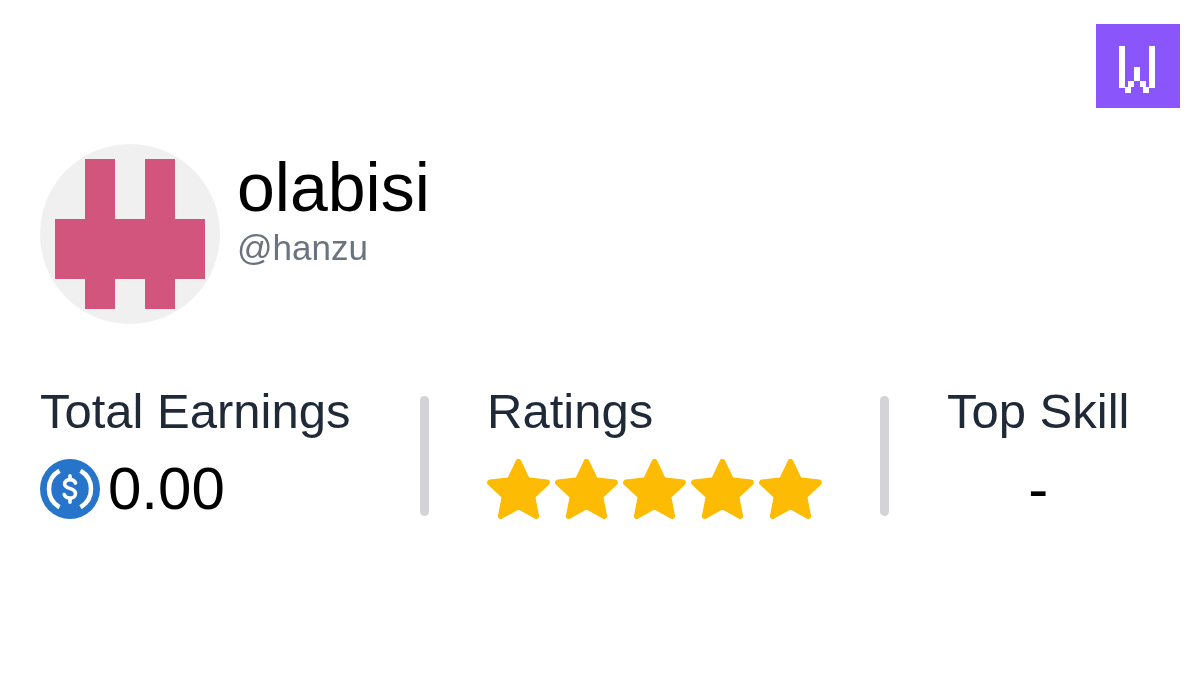 The width and height of the screenshot is (1200, 675). What do you see at coordinates (70, 489) in the screenshot?
I see `dollar-coin-icon` at bounding box center [70, 489].